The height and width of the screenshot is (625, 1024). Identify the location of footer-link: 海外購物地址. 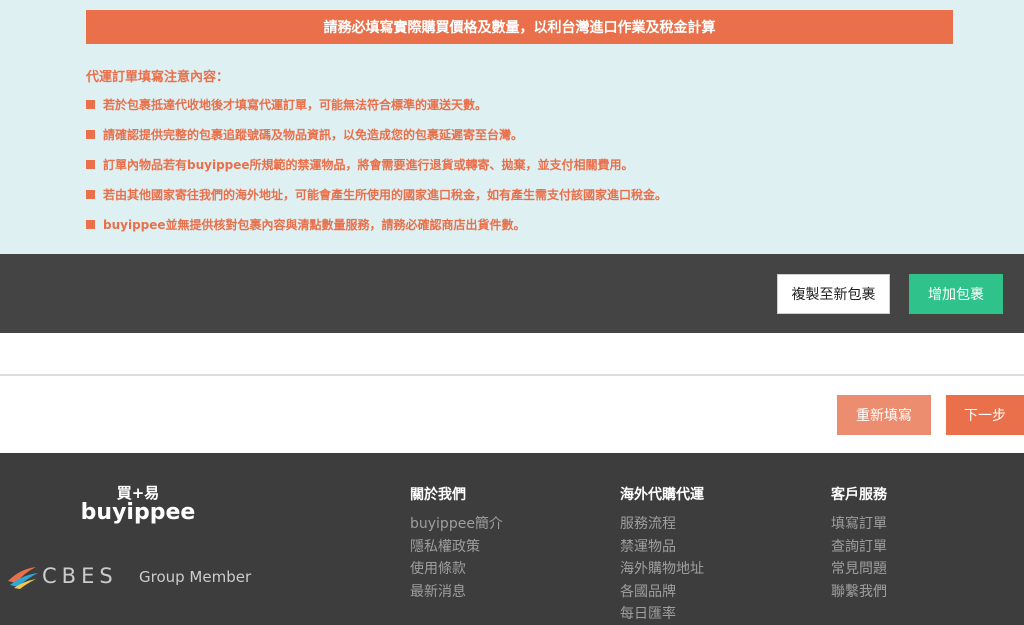
(662, 569).